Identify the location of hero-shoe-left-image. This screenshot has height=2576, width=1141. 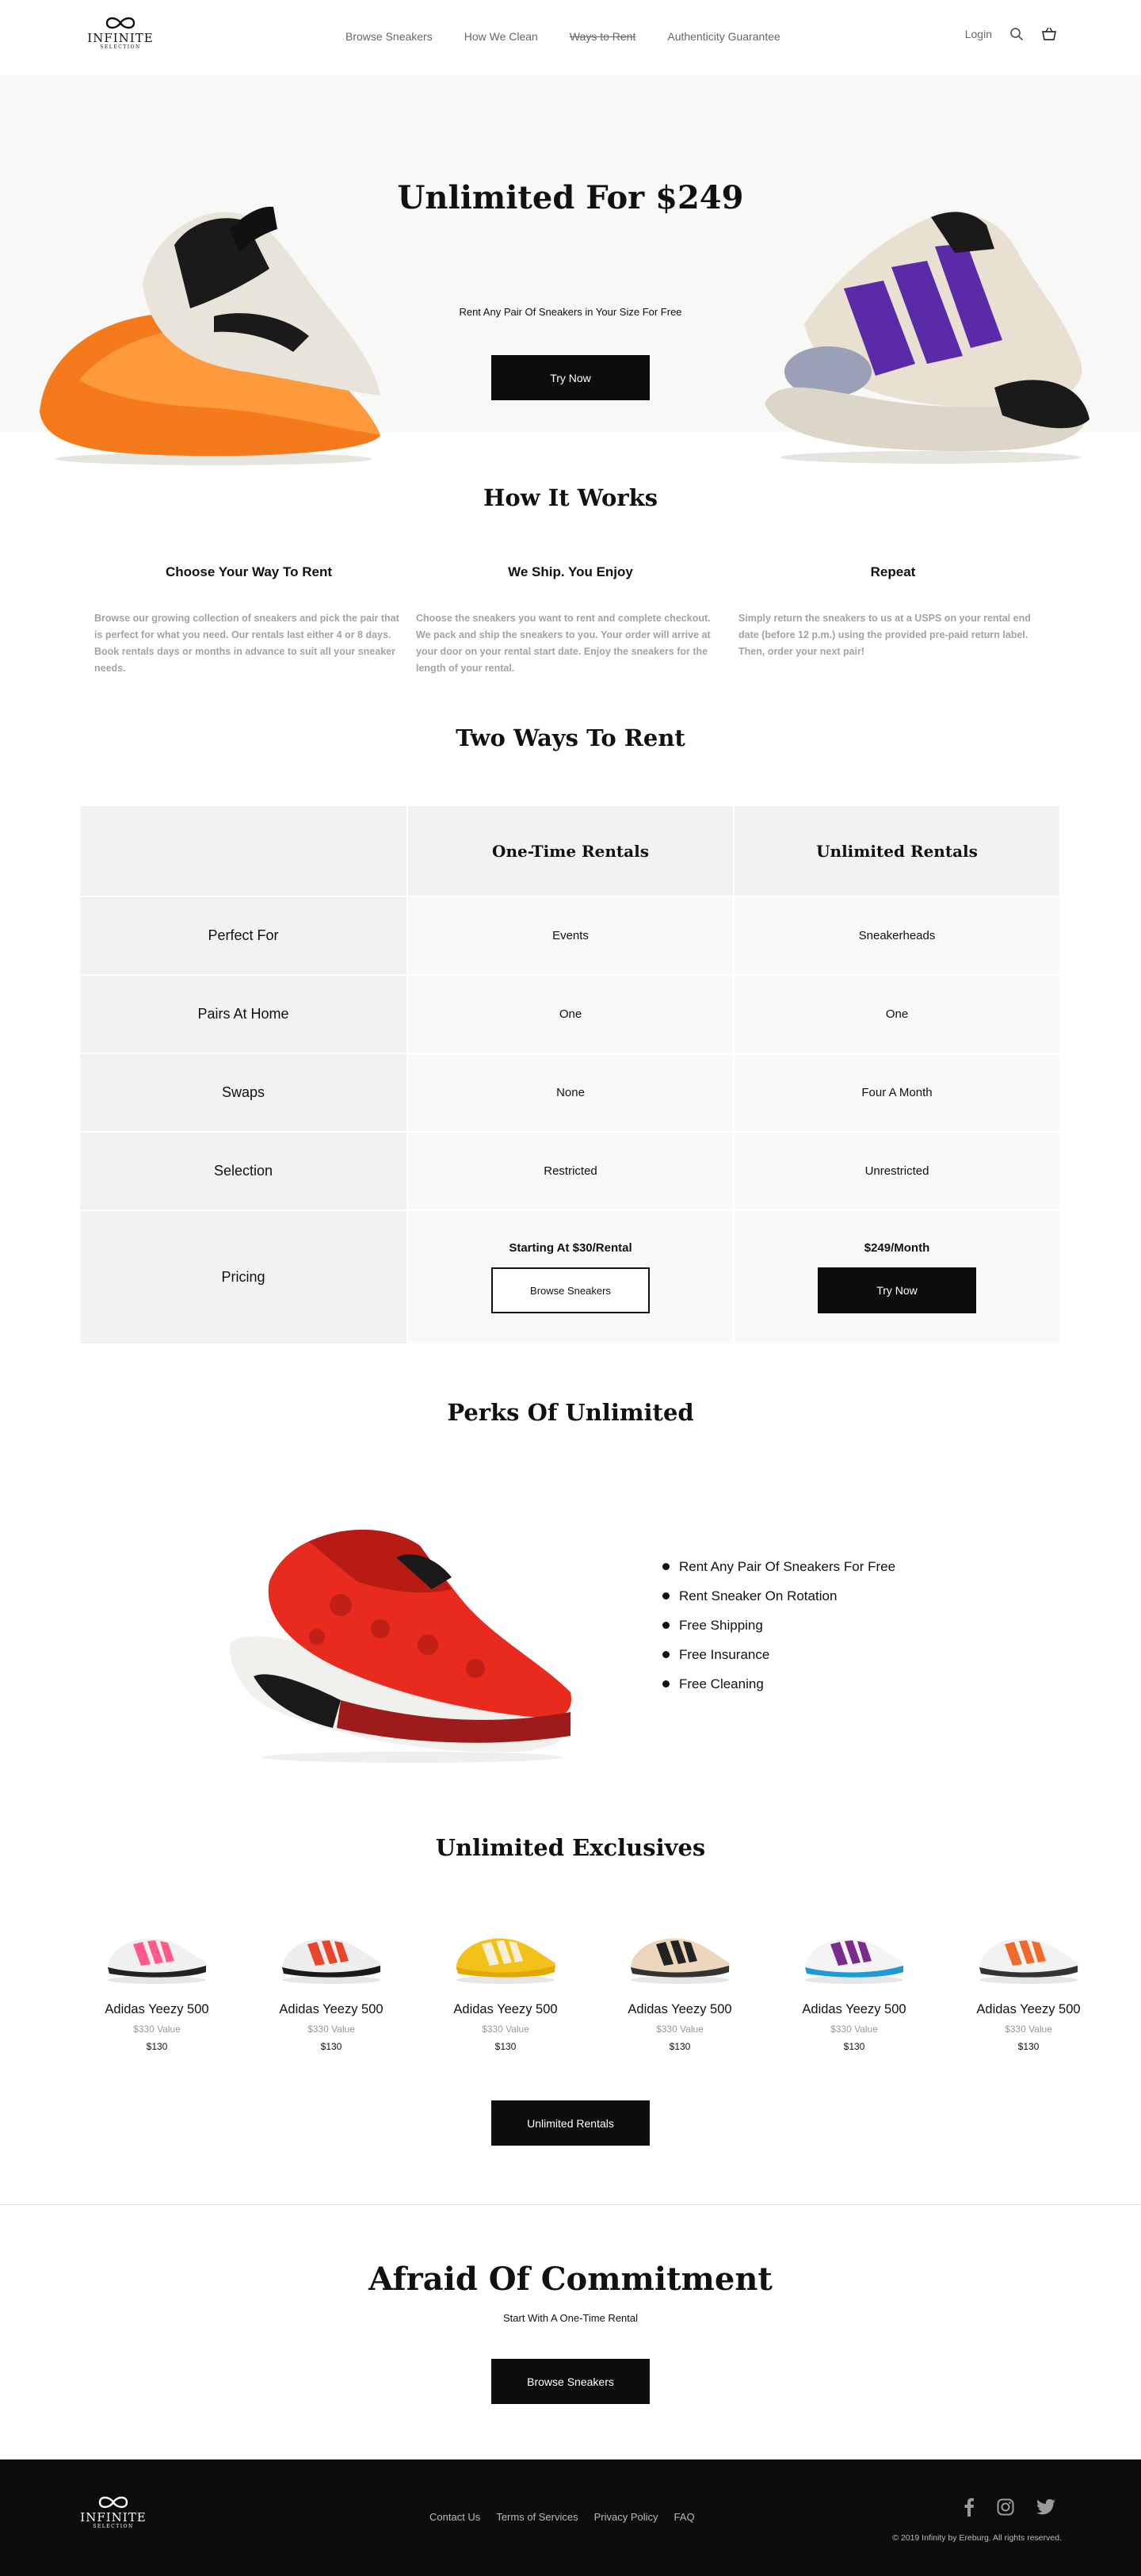
(210, 335).